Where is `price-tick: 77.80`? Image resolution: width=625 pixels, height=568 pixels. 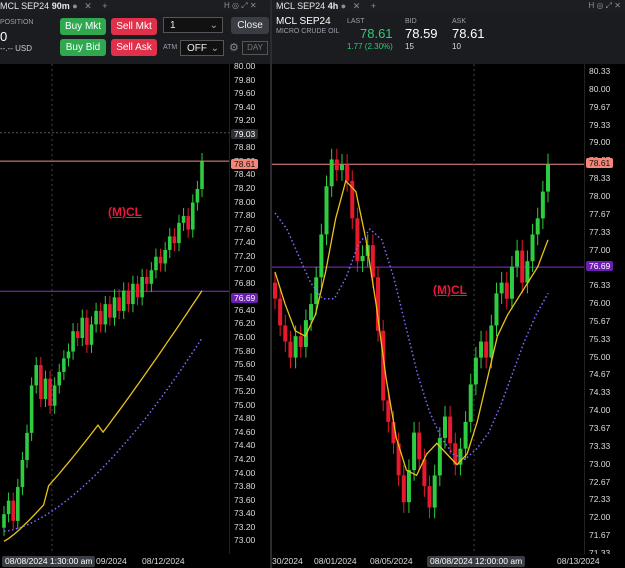 price-tick: 77.80 is located at coordinates (245, 215).